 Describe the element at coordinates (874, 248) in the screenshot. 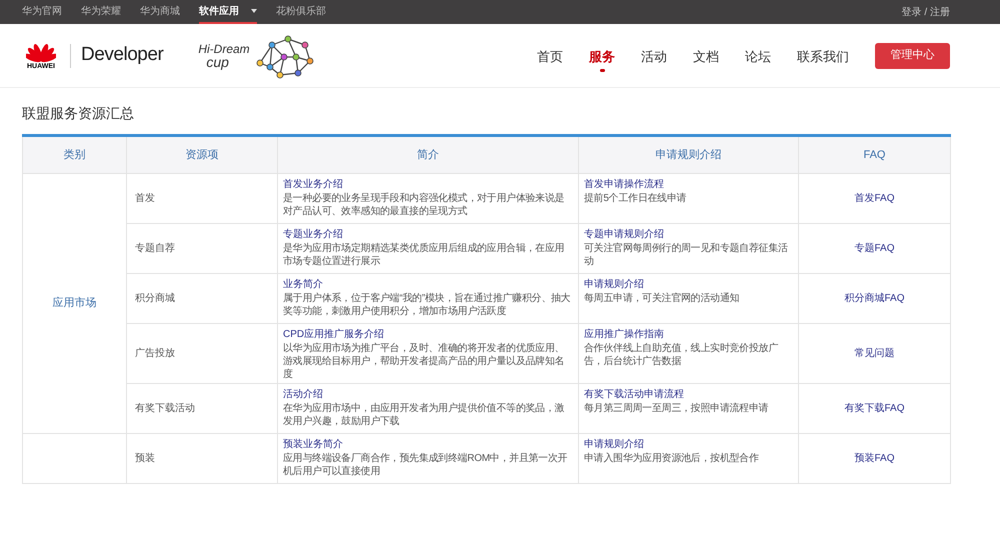

I see `faq-link: 专题FAQ` at that location.